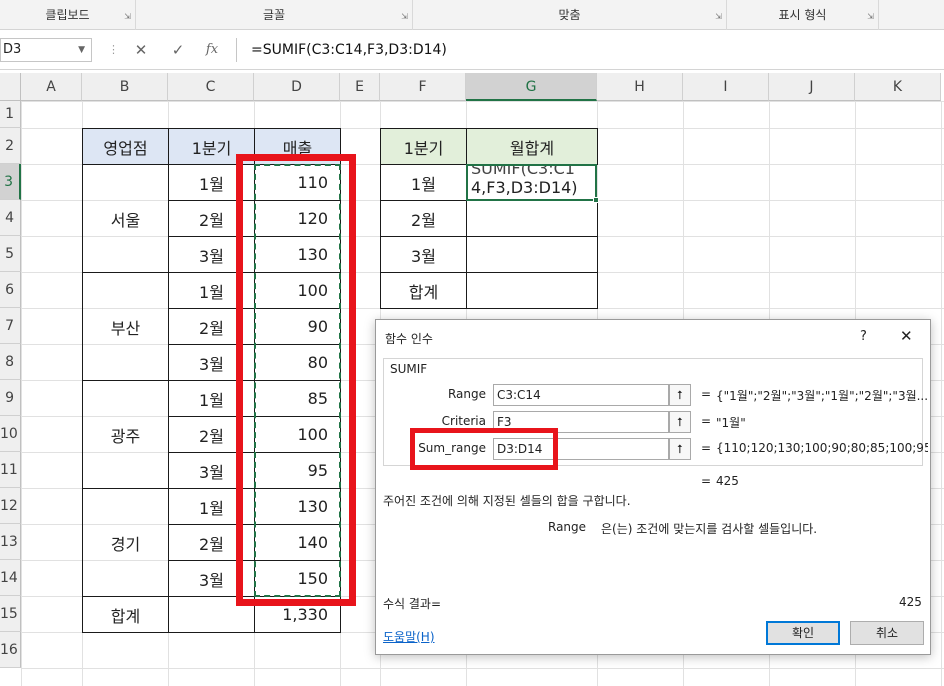  Describe the element at coordinates (297, 87) in the screenshot. I see `column-header-d: D` at that location.